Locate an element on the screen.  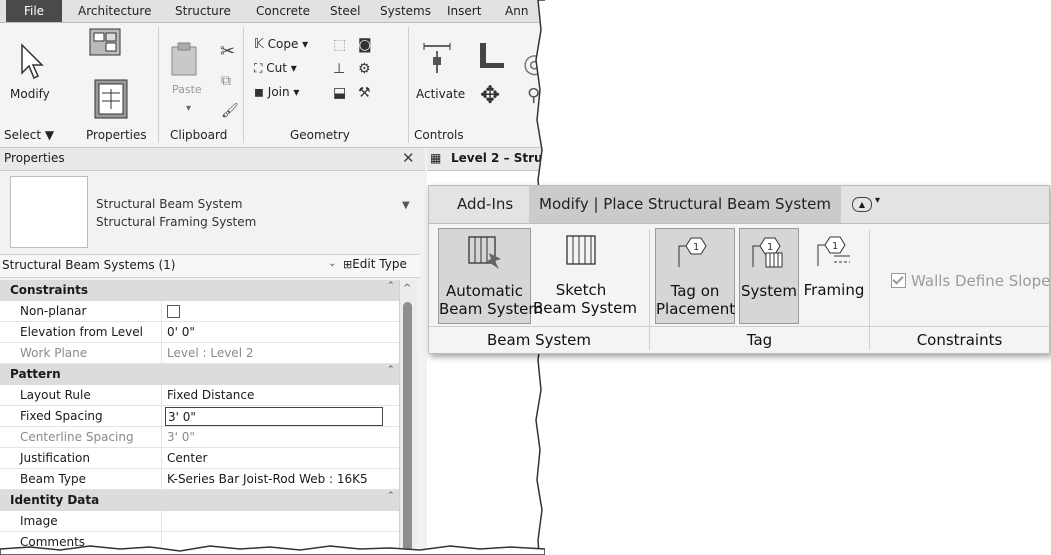
sketch-beam-system-button: Sketch Beam System is located at coordinates (585, 276).